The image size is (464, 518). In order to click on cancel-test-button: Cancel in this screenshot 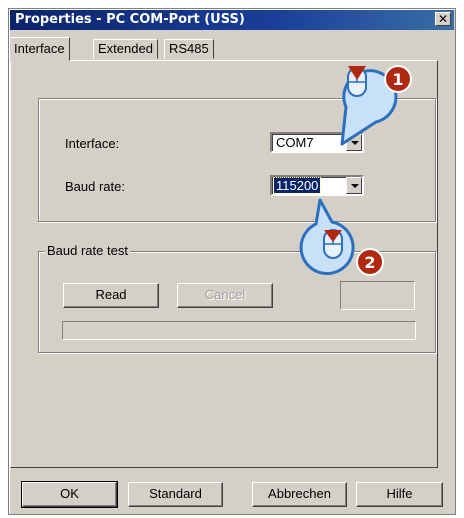, I will do `click(225, 295)`.